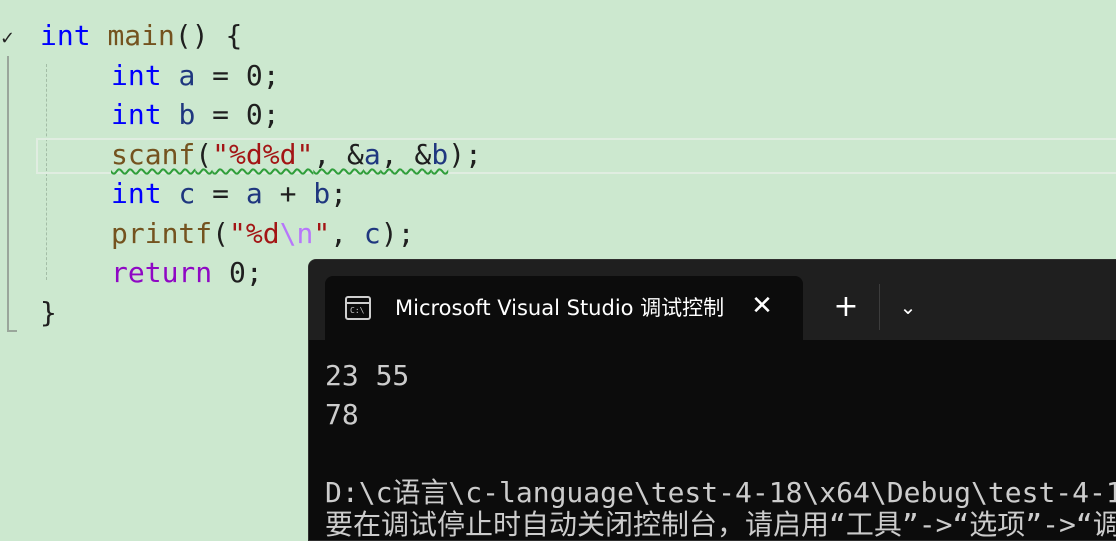  I want to click on code-line-4: scanf("%d%d", &a, &b);, so click(296, 155).